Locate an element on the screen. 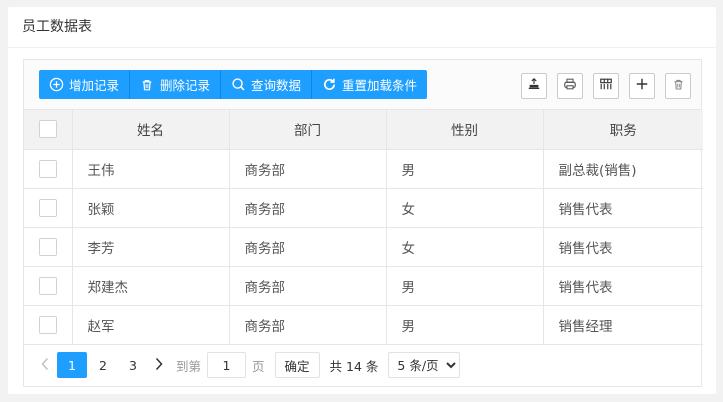 The width and height of the screenshot is (723, 402). table-row: 赵军 商务部 男 销售经理 is located at coordinates (363, 325).